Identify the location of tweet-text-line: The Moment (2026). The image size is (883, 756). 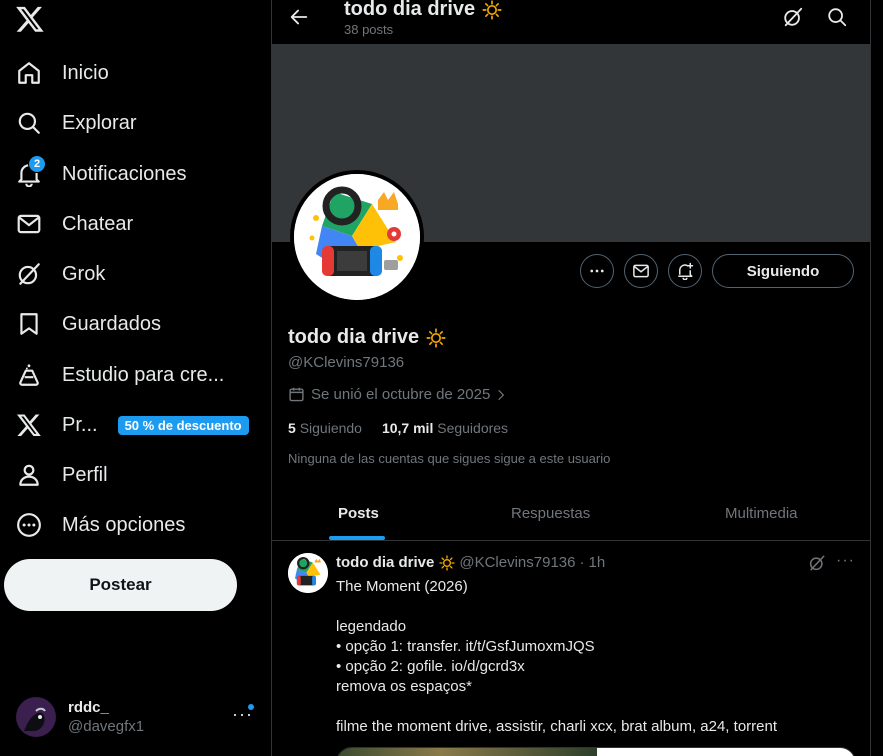
(402, 586).